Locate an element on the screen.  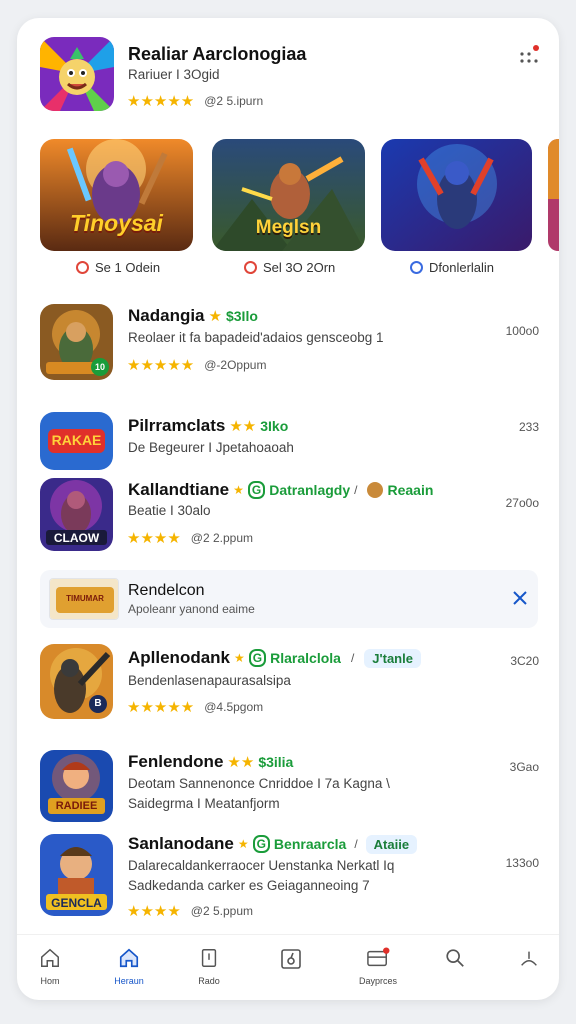
app-icon: B is located at coordinates (76, 681).